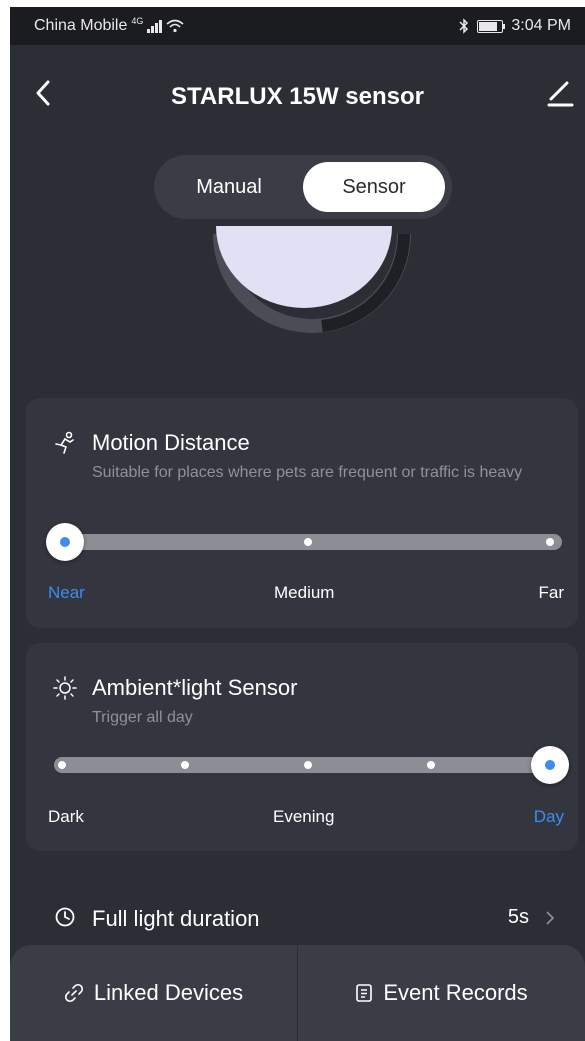 The height and width of the screenshot is (1041, 585). What do you see at coordinates (541, 25) in the screenshot?
I see `clock-time: 3:04 PM` at bounding box center [541, 25].